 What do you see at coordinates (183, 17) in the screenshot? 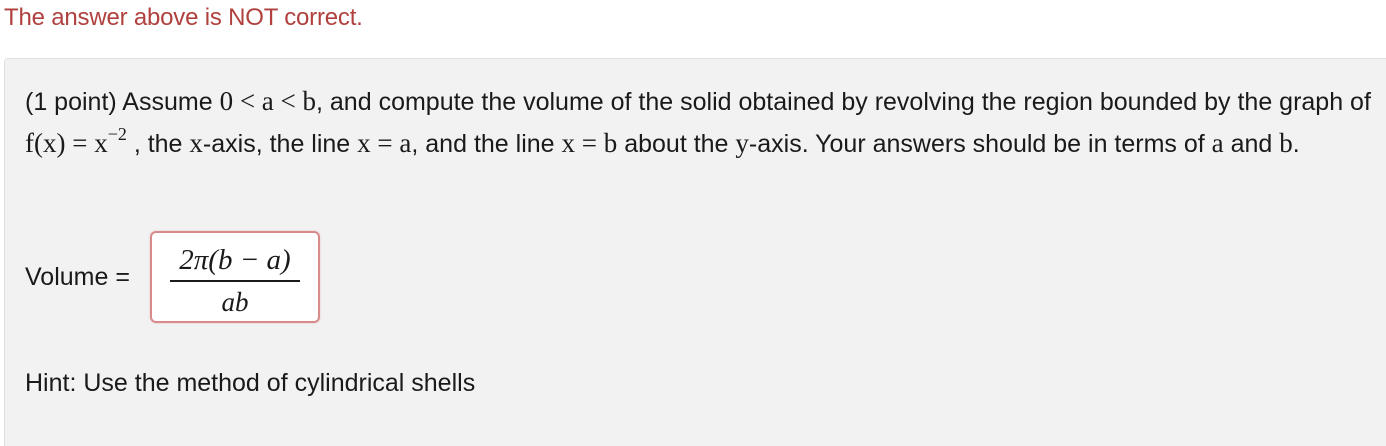
I see `answer-status-message: The answer above is NOT correct.` at bounding box center [183, 17].